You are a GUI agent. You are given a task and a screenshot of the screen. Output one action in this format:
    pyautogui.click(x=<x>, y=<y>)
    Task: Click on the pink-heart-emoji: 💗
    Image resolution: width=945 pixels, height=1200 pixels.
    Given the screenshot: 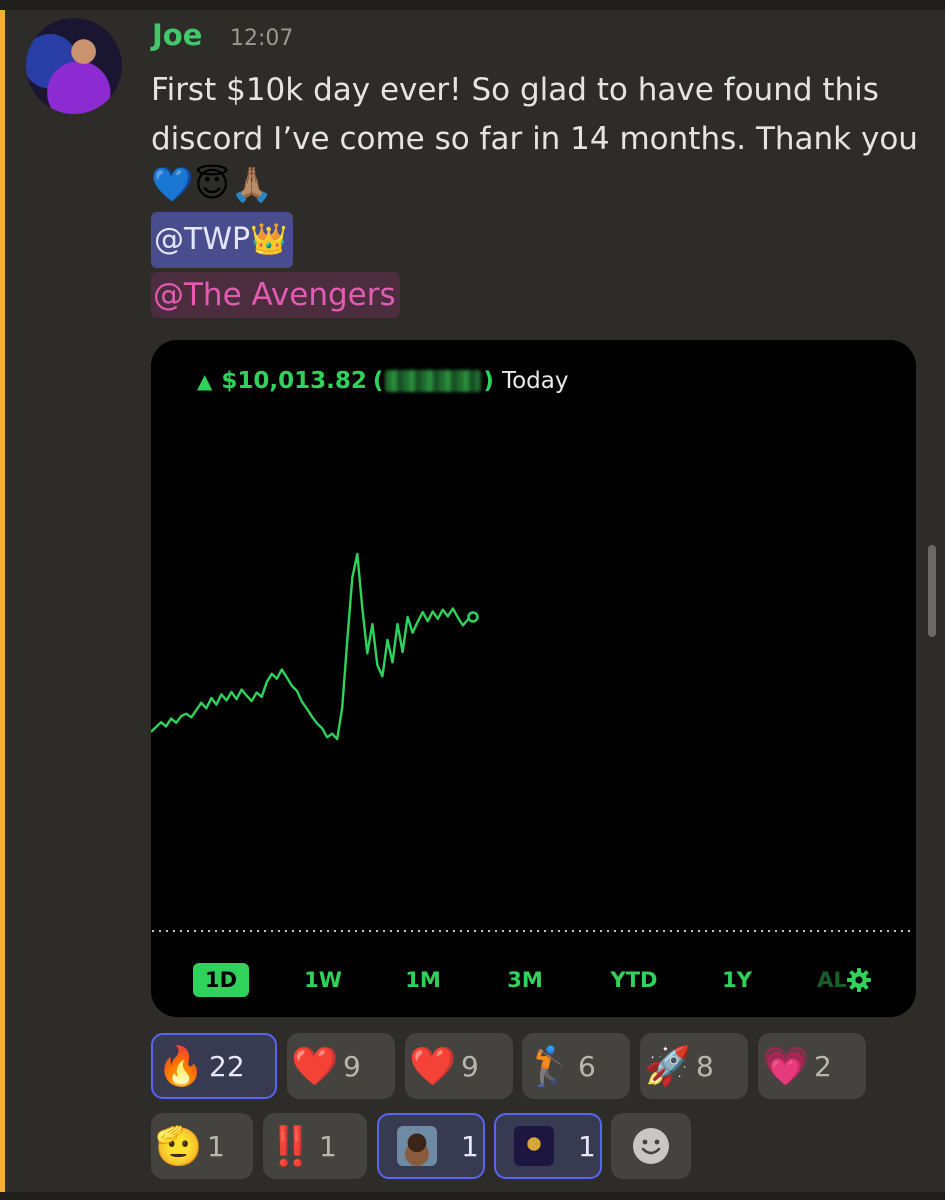 What is the action you would take?
    pyautogui.click(x=786, y=1066)
    